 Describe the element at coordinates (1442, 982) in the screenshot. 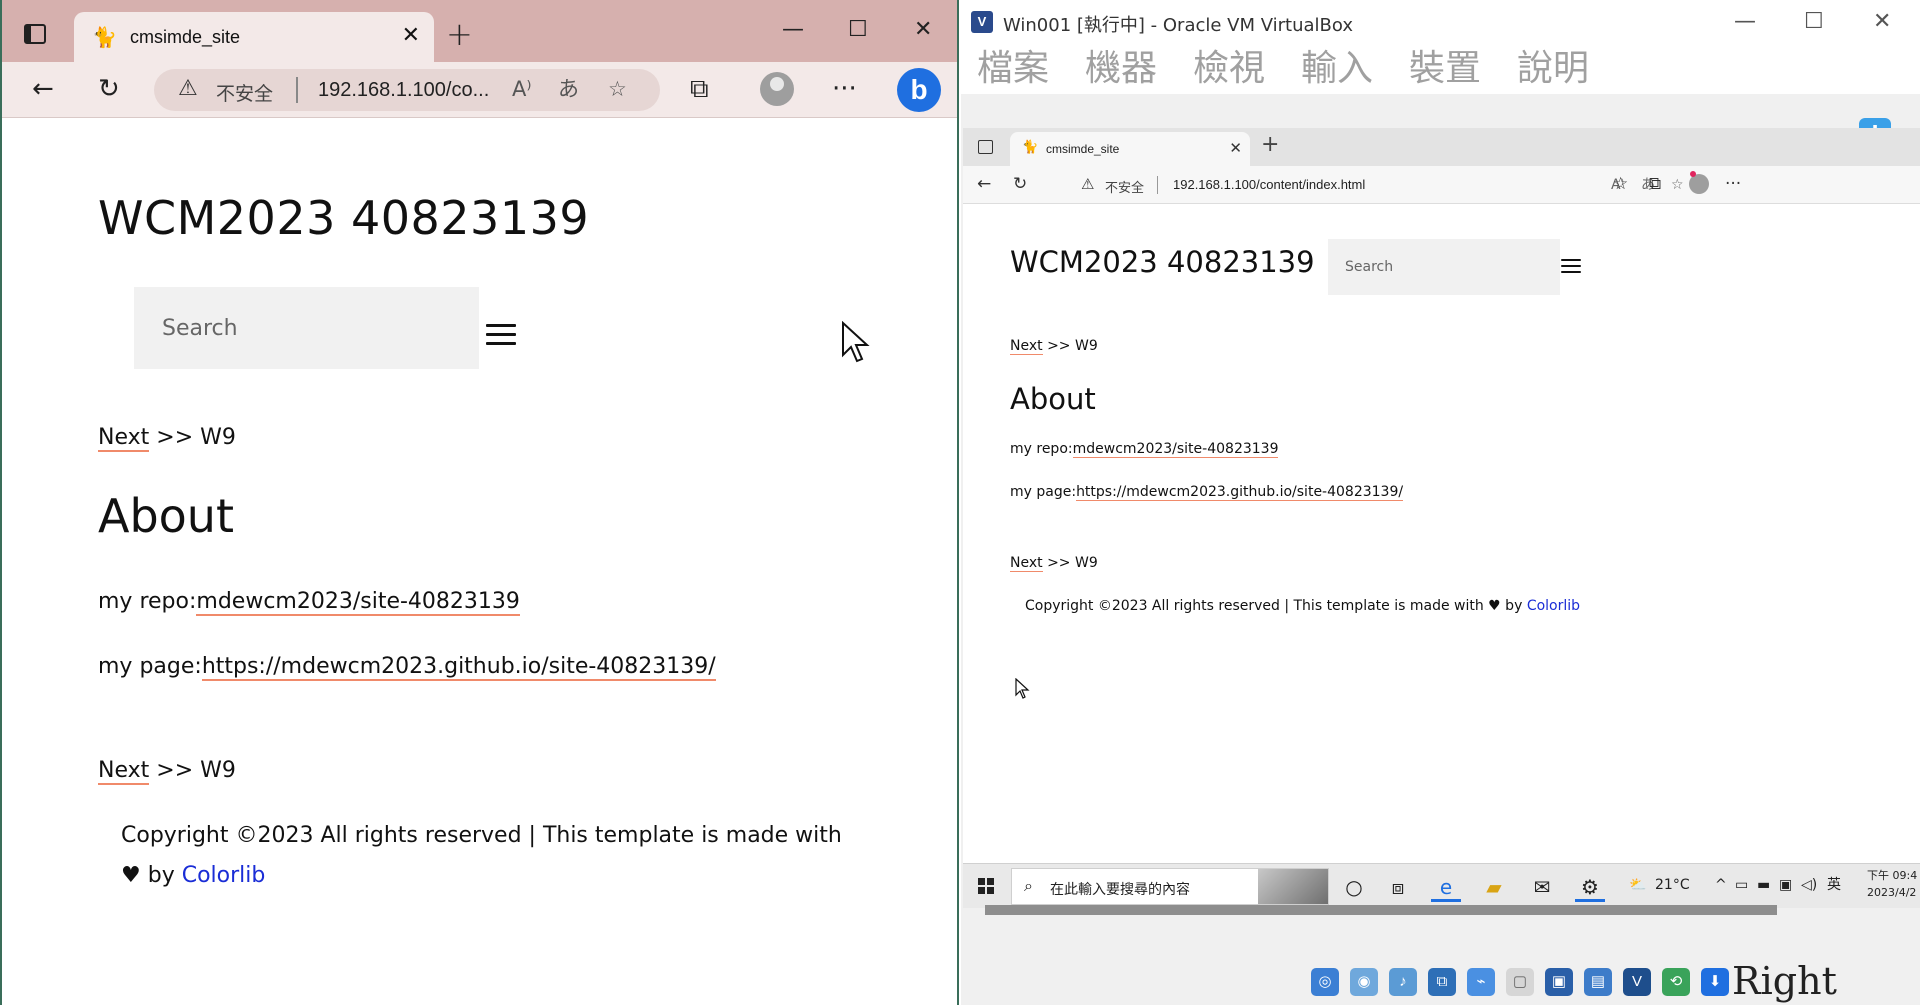

I see `network-icon: ⧉` at that location.